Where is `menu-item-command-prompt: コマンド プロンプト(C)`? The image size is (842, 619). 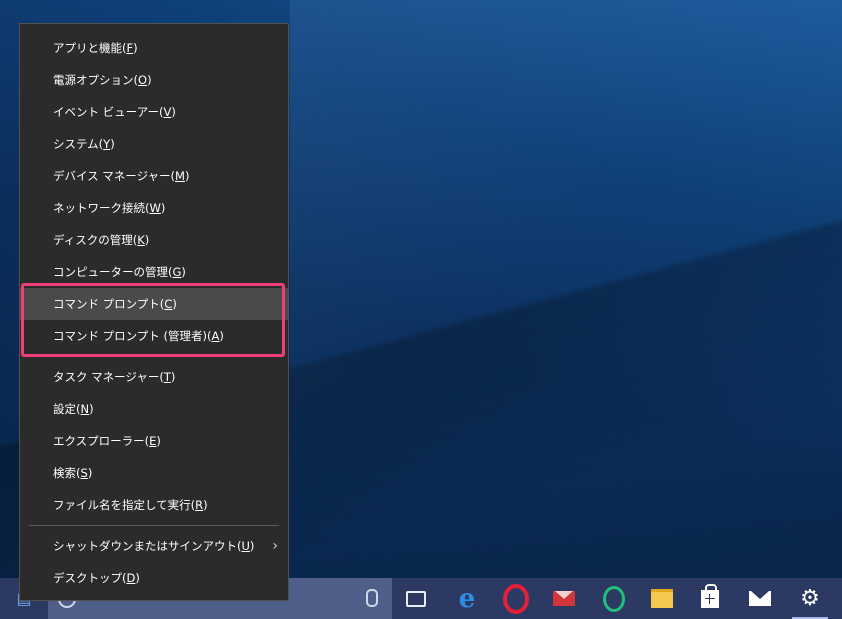
menu-item-command-prompt: コマンド プロンプト(C) is located at coordinates (154, 304).